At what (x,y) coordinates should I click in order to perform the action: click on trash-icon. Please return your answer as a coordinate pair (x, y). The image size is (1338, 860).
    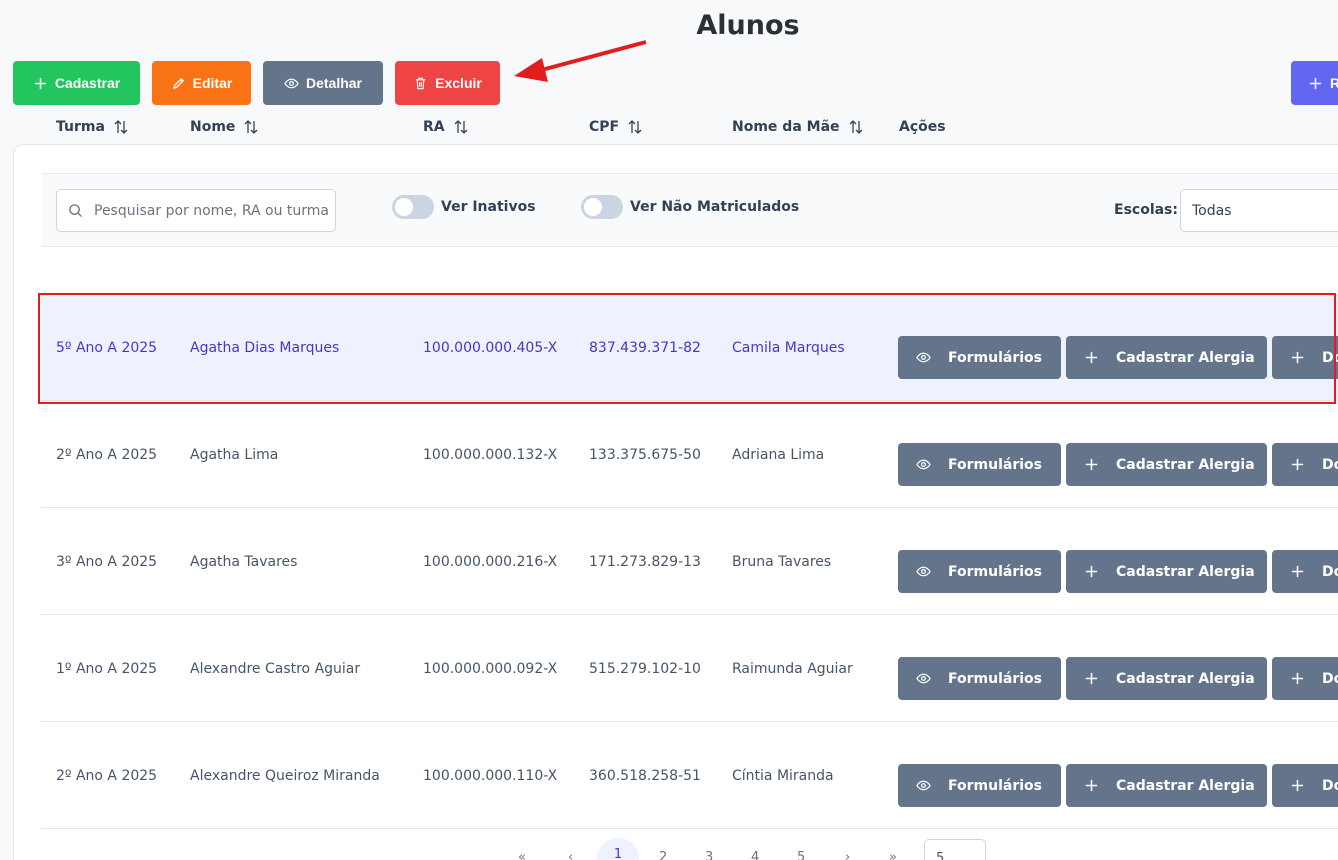
    Looking at the image, I should click on (420, 83).